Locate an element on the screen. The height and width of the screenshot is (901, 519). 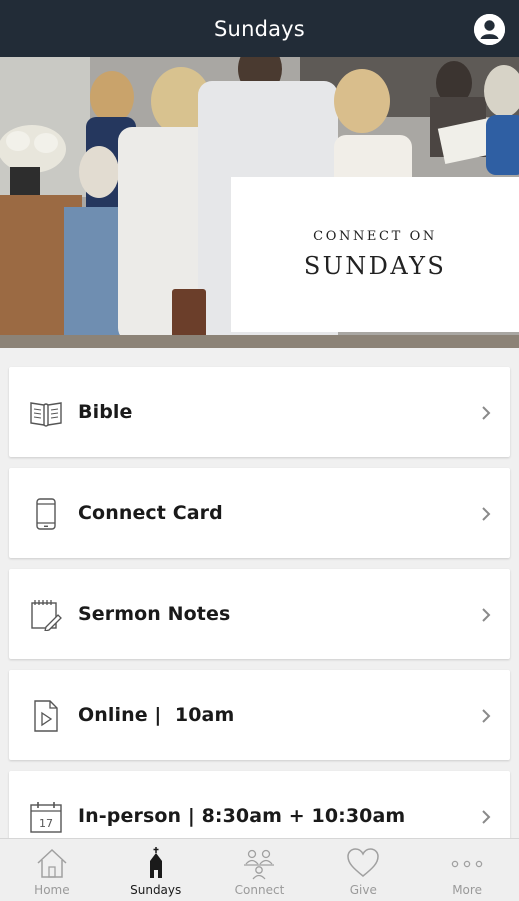
church-icon is located at coordinates (155, 862).